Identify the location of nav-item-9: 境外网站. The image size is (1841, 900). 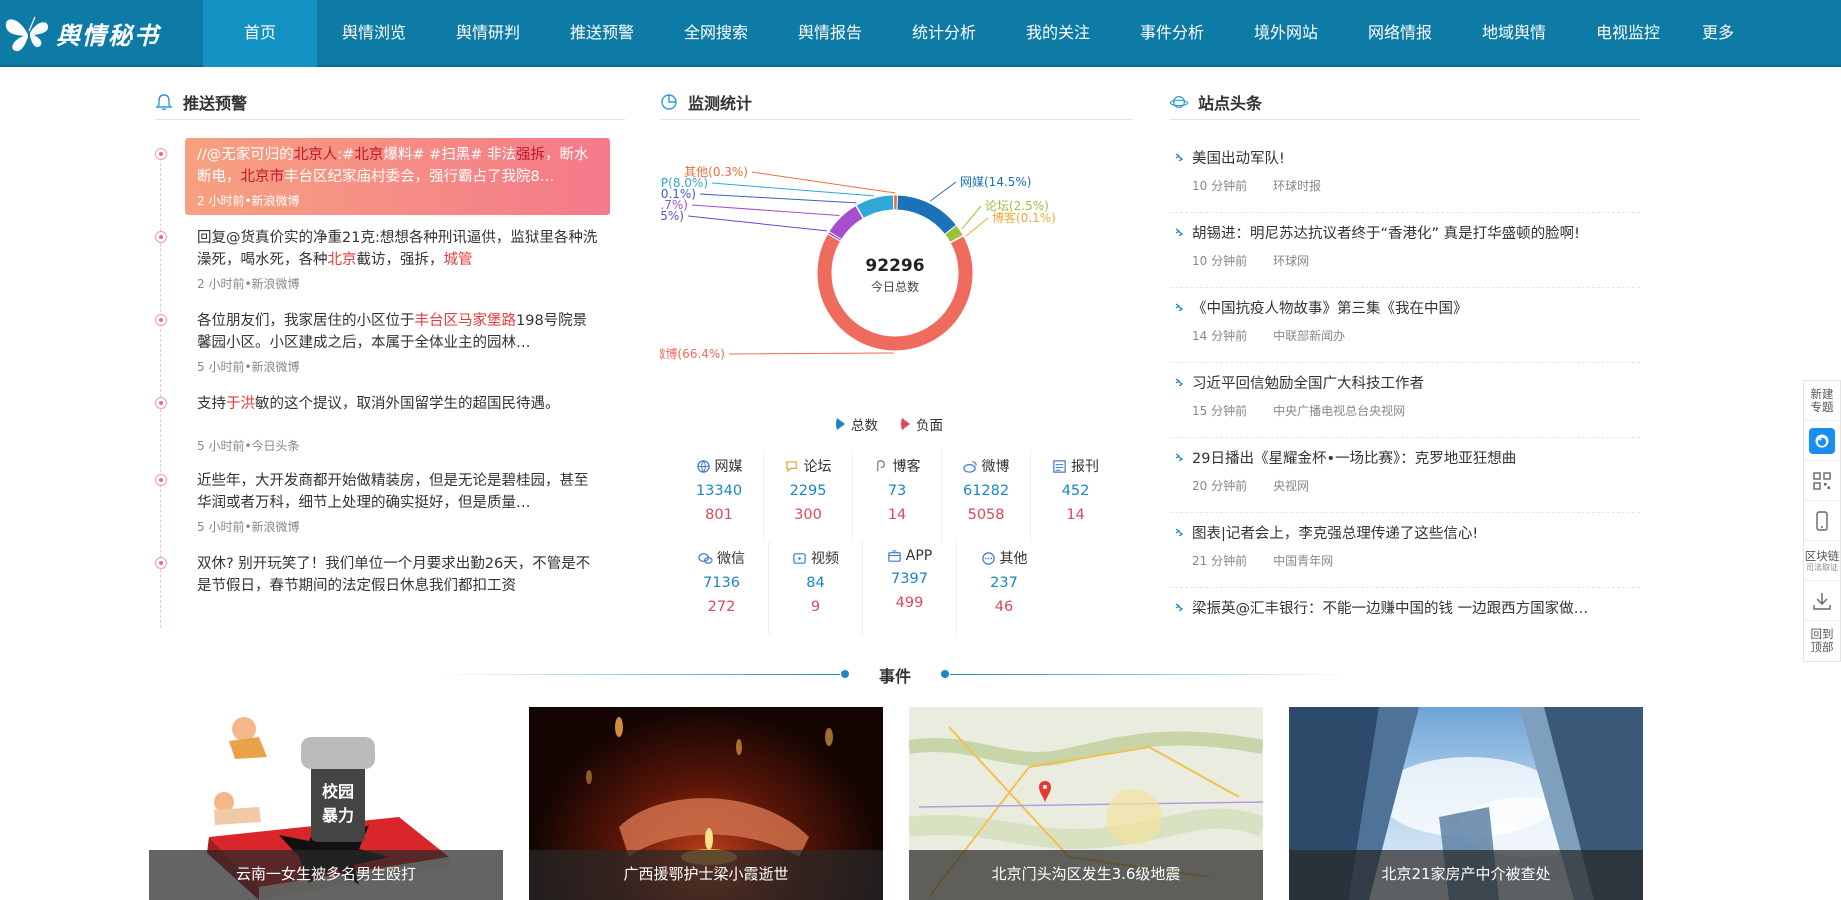
(1286, 33).